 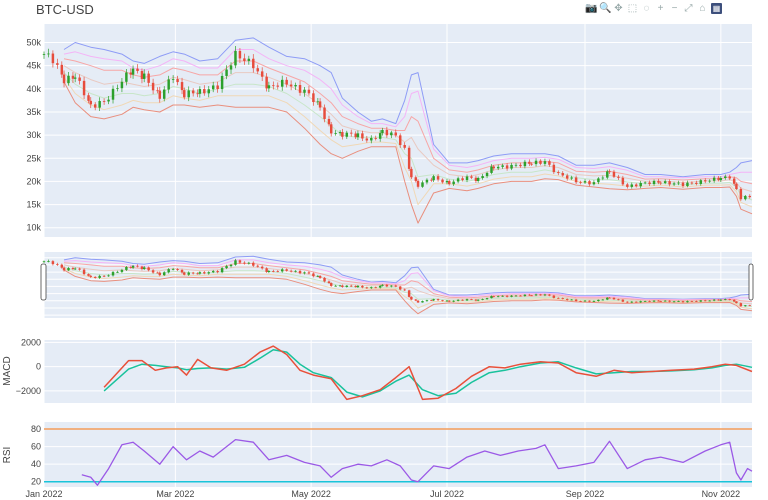 I want to click on range-navigator-panel, so click(x=397, y=285).